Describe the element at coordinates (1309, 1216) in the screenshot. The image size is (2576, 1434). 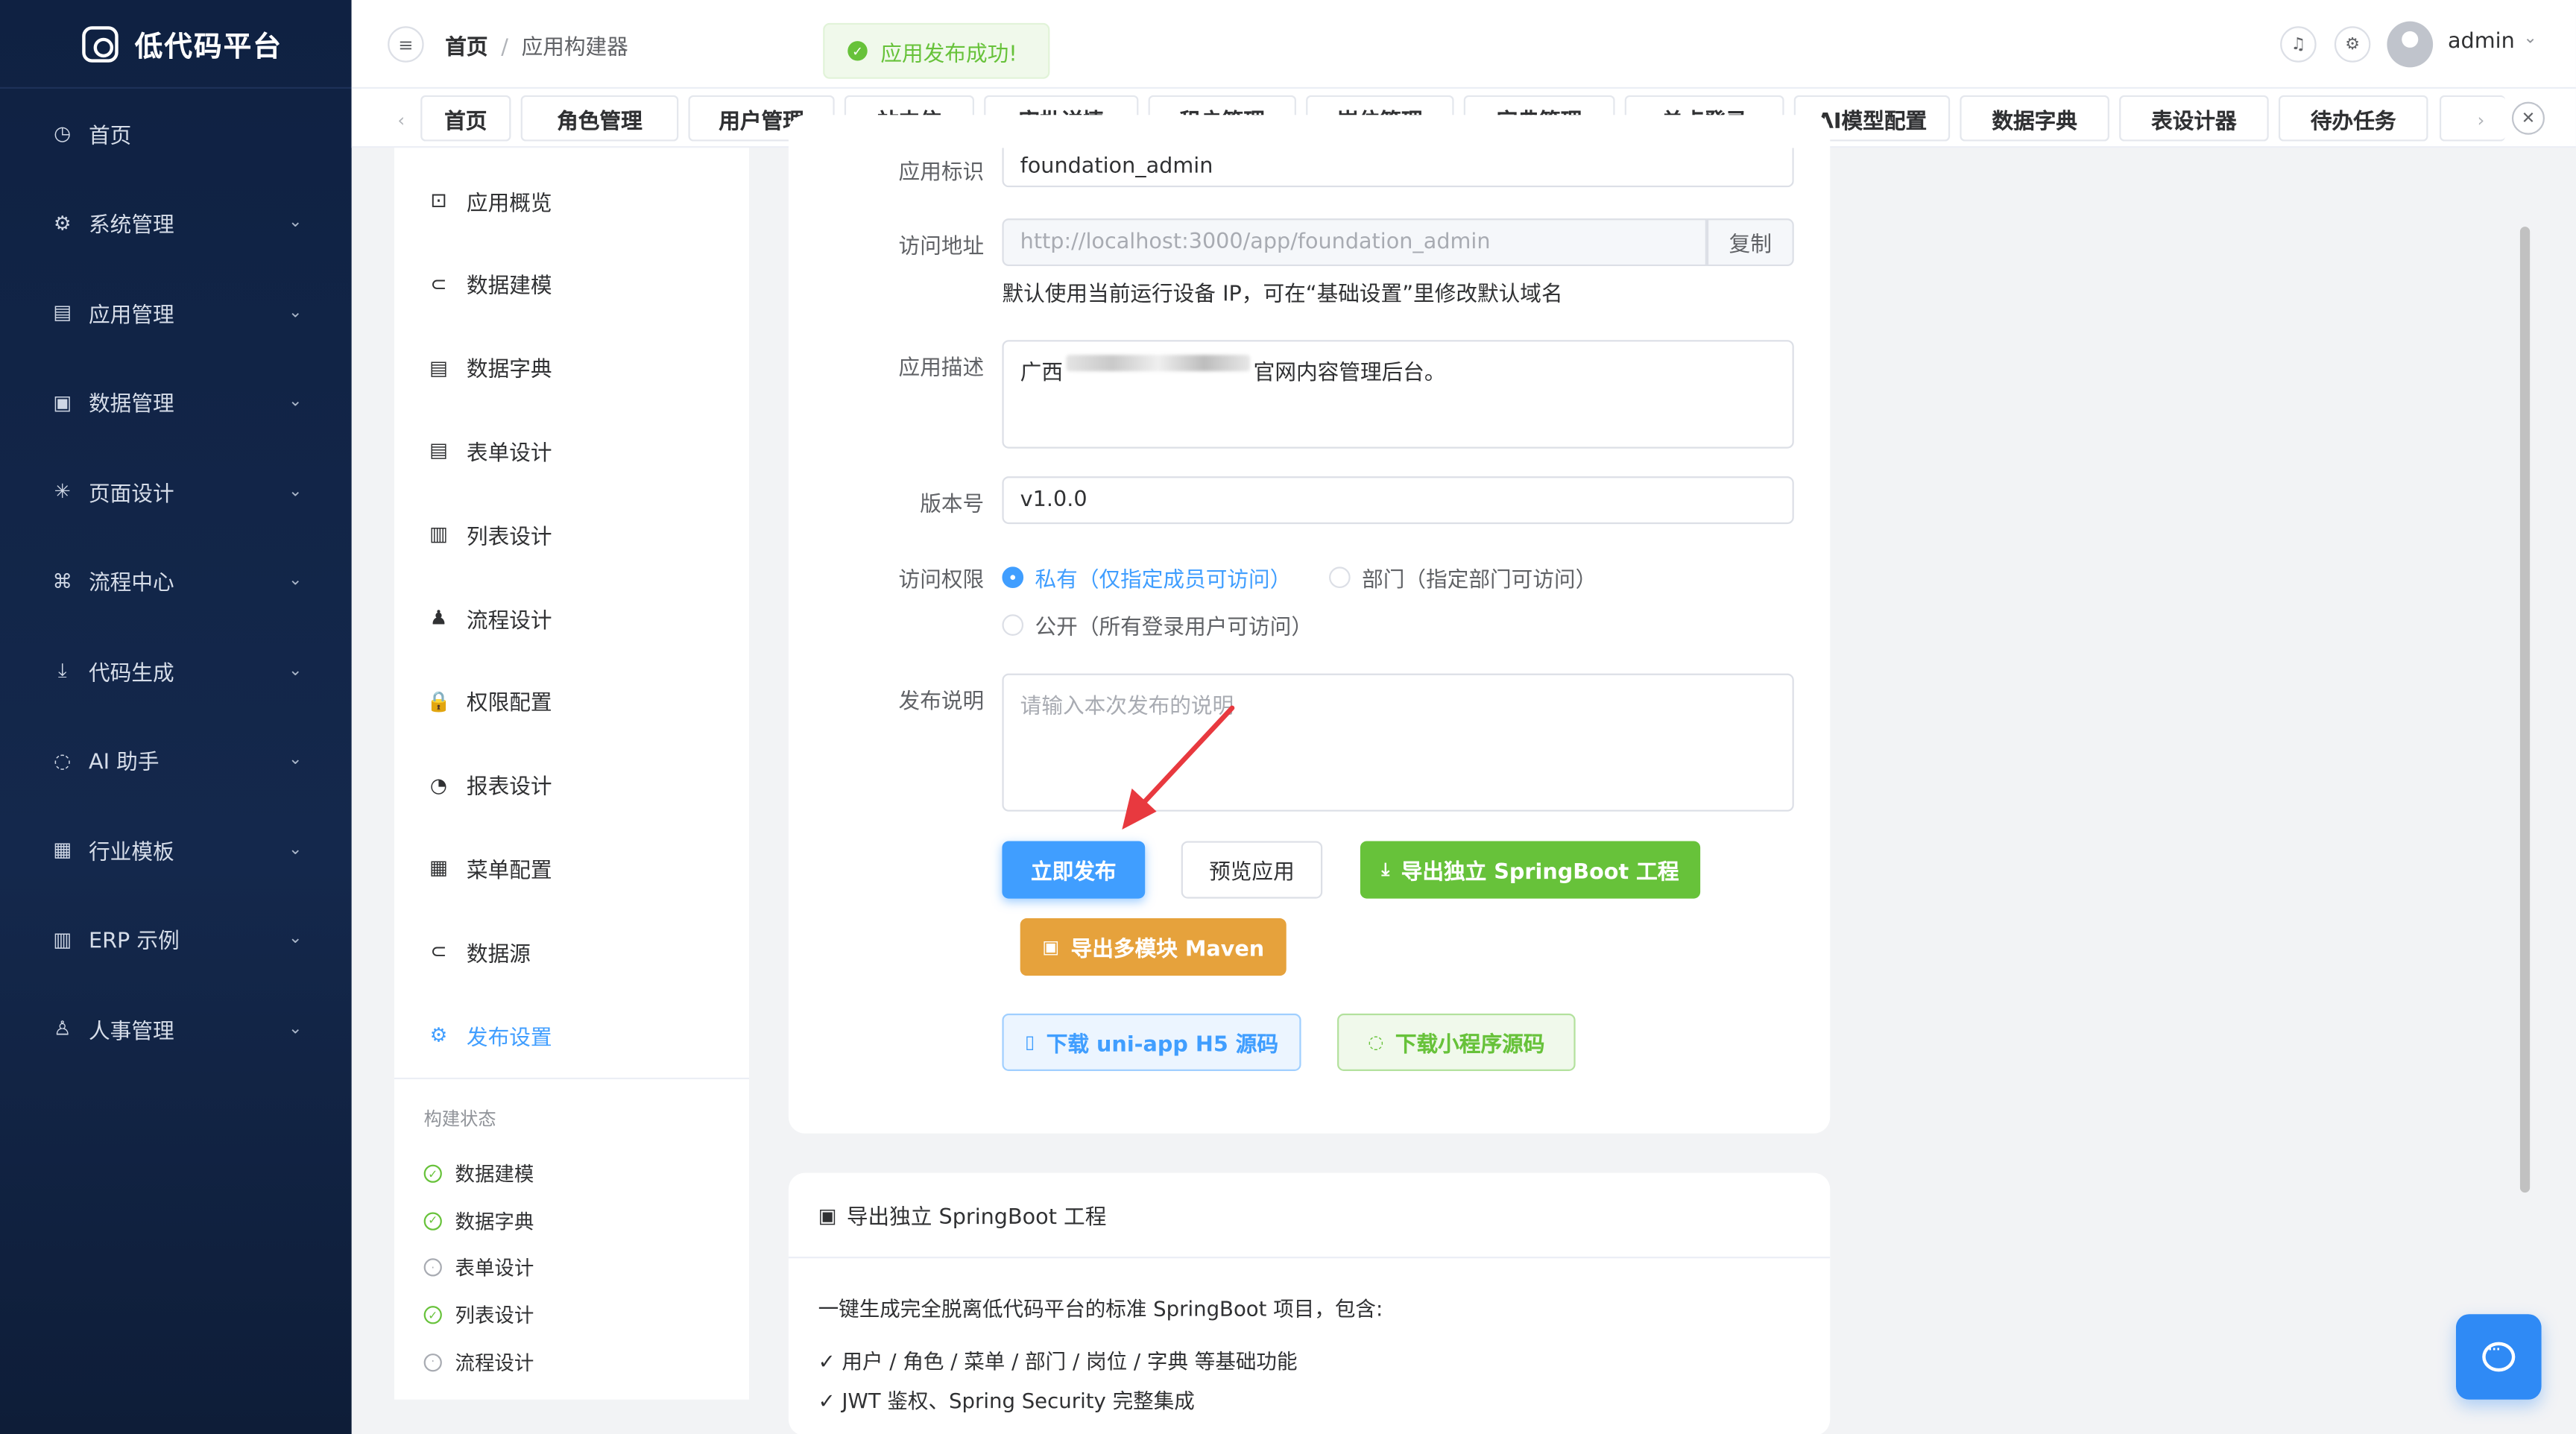
I see `export-card-header: ▣ 导出独立 SpringBoot 工程` at that location.